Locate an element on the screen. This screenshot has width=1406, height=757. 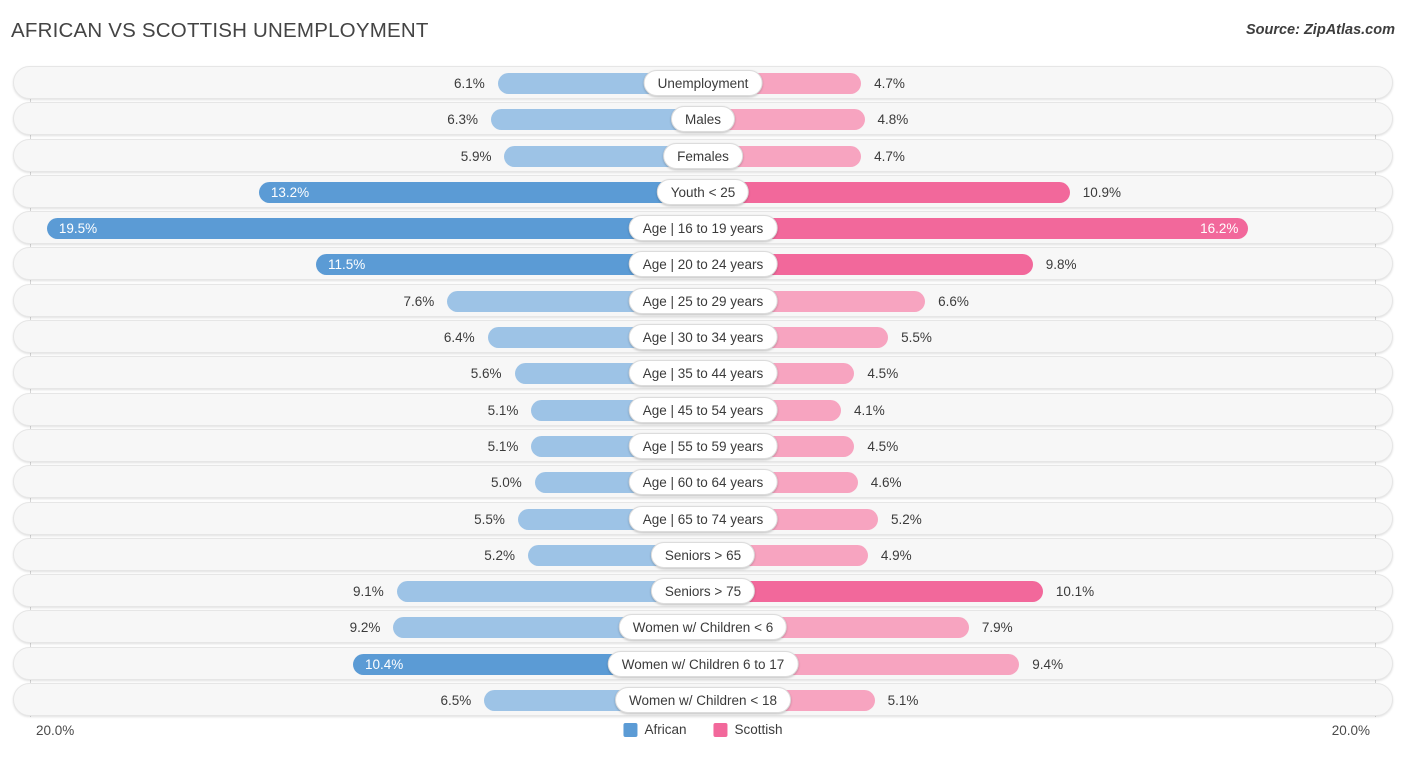
chart-row: 7.6% 6.6% Age | 25 to 29 years is located at coordinates (703, 300).